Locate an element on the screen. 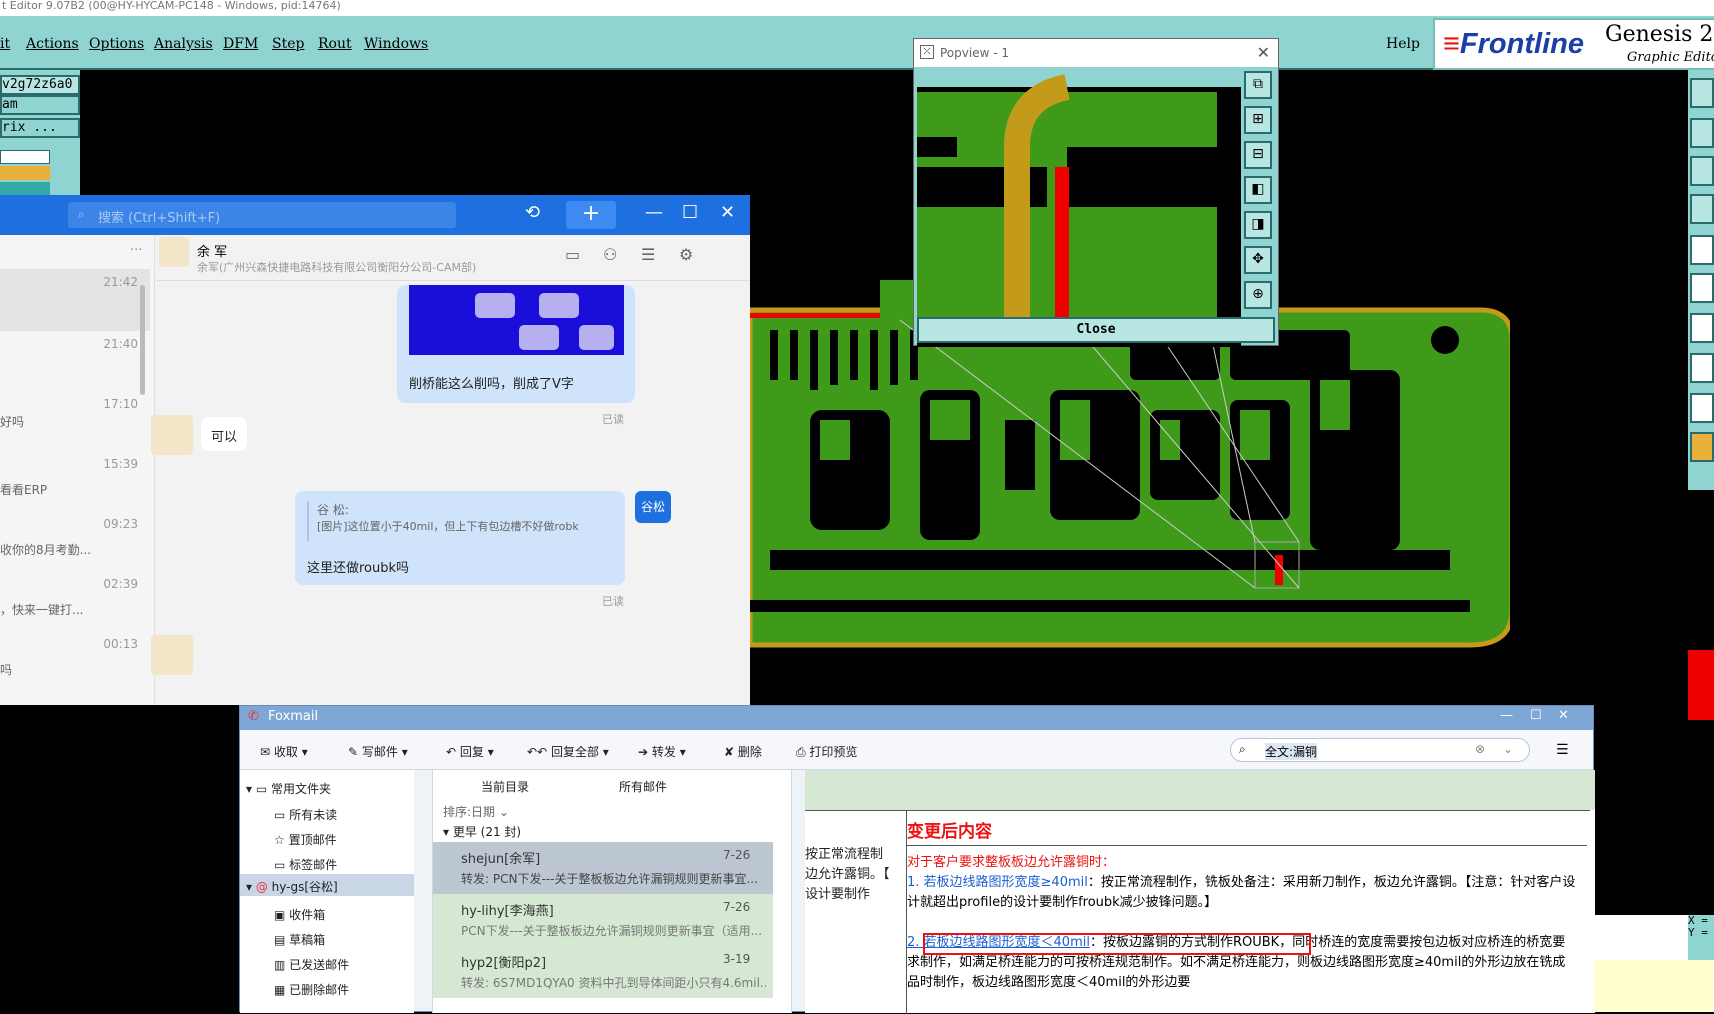  menu-options: Options is located at coordinates (116, 44).